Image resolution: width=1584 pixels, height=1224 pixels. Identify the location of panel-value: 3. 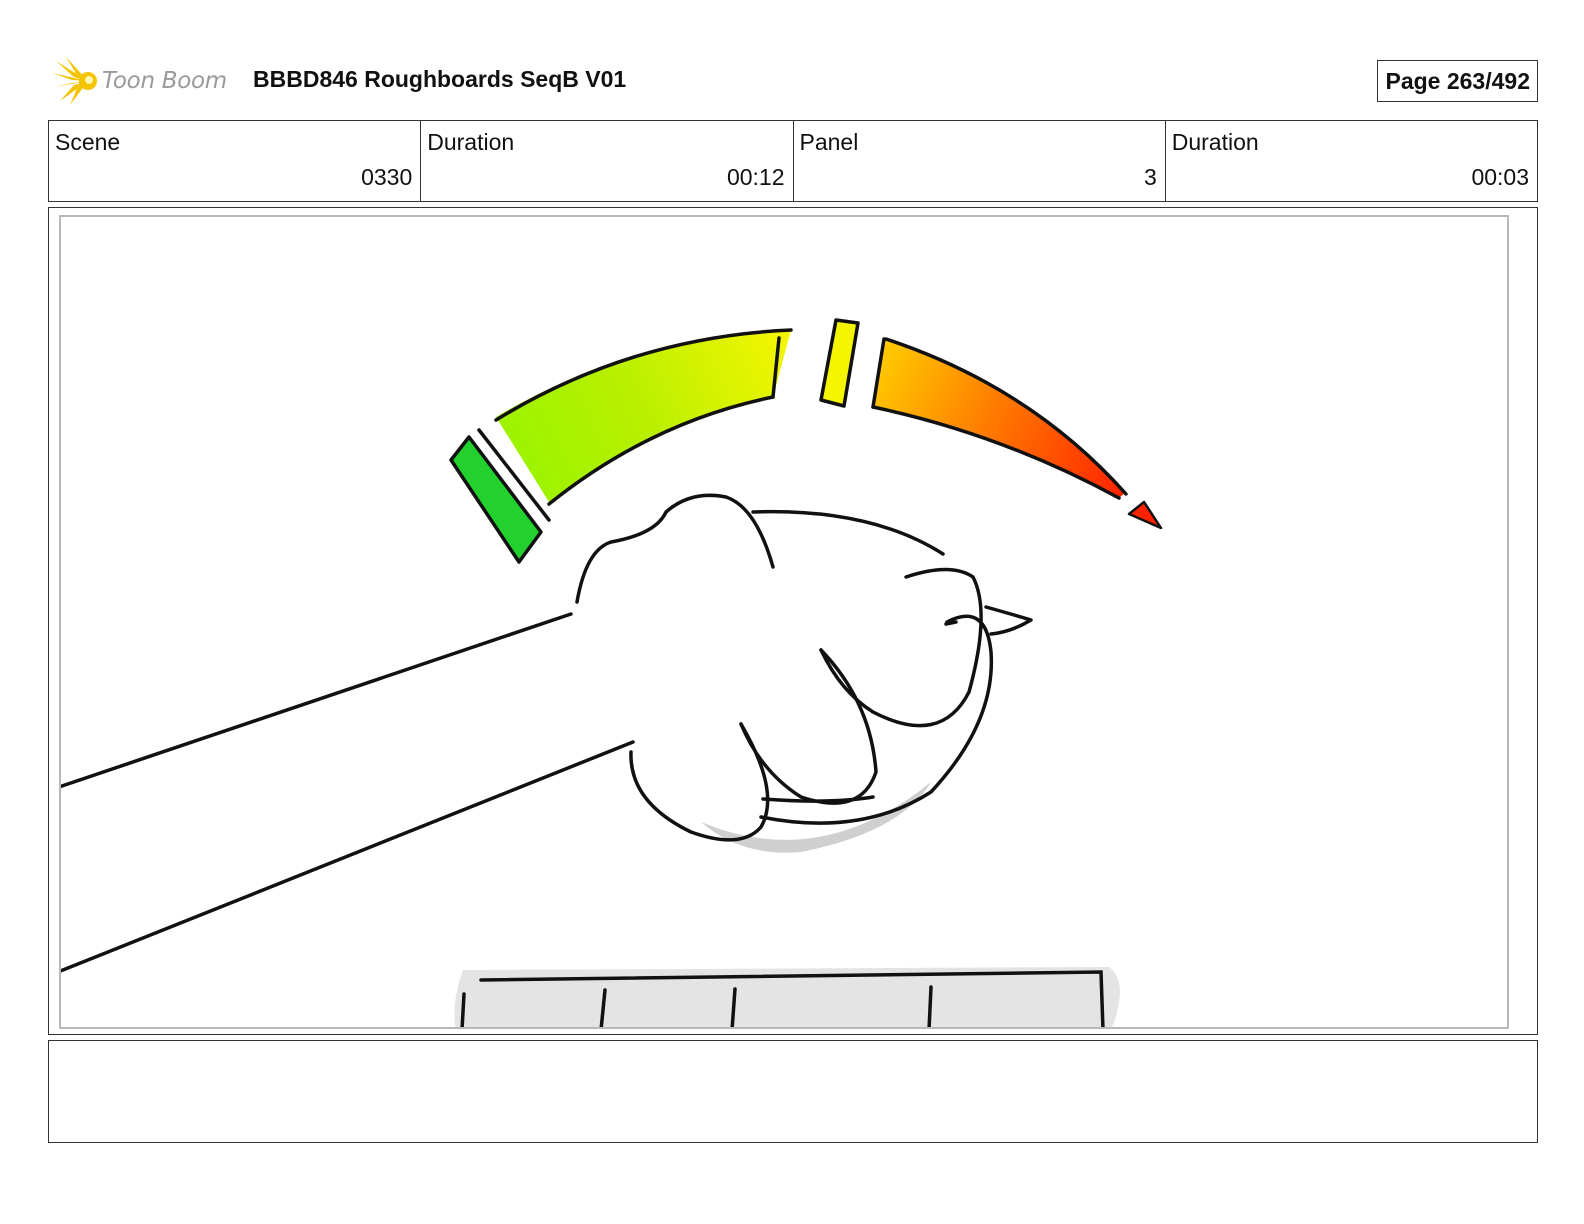
(1150, 177).